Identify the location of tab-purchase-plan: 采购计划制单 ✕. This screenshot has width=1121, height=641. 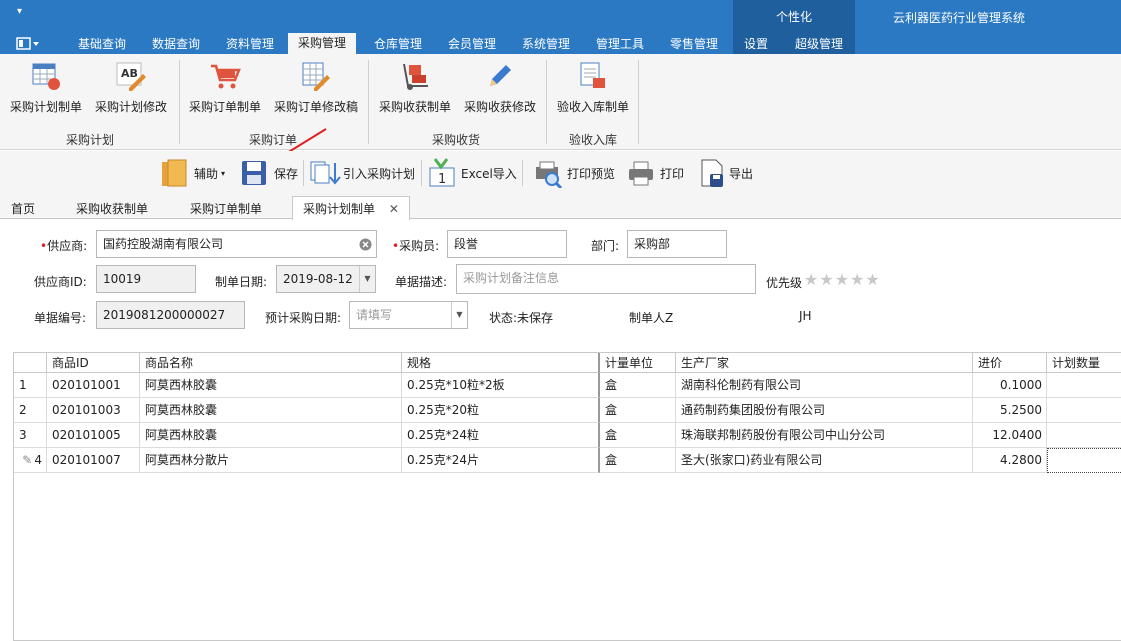
(351, 208).